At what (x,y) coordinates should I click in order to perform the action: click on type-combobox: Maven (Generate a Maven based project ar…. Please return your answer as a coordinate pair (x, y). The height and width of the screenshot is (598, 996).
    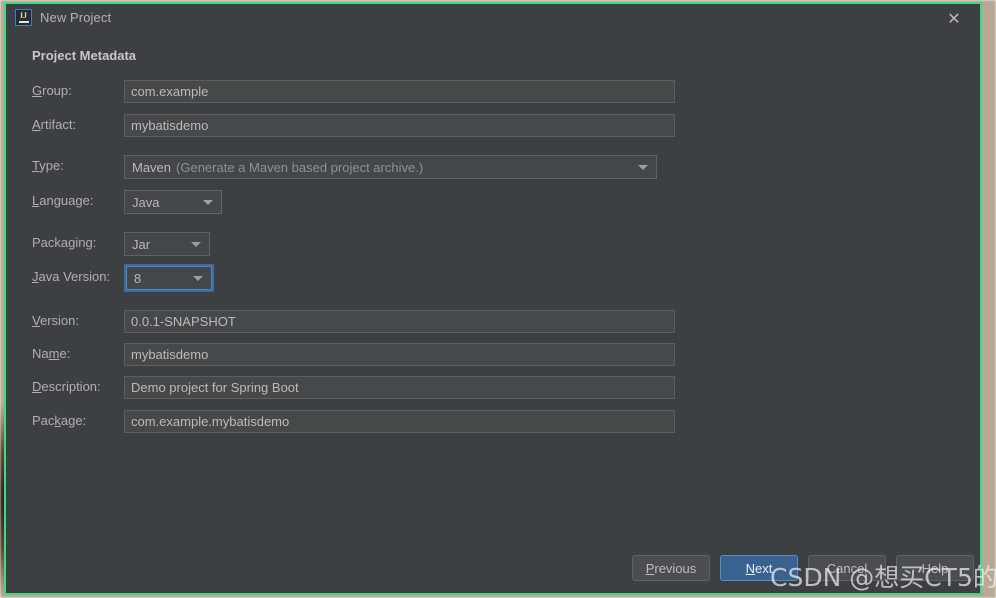
    Looking at the image, I should click on (390, 167).